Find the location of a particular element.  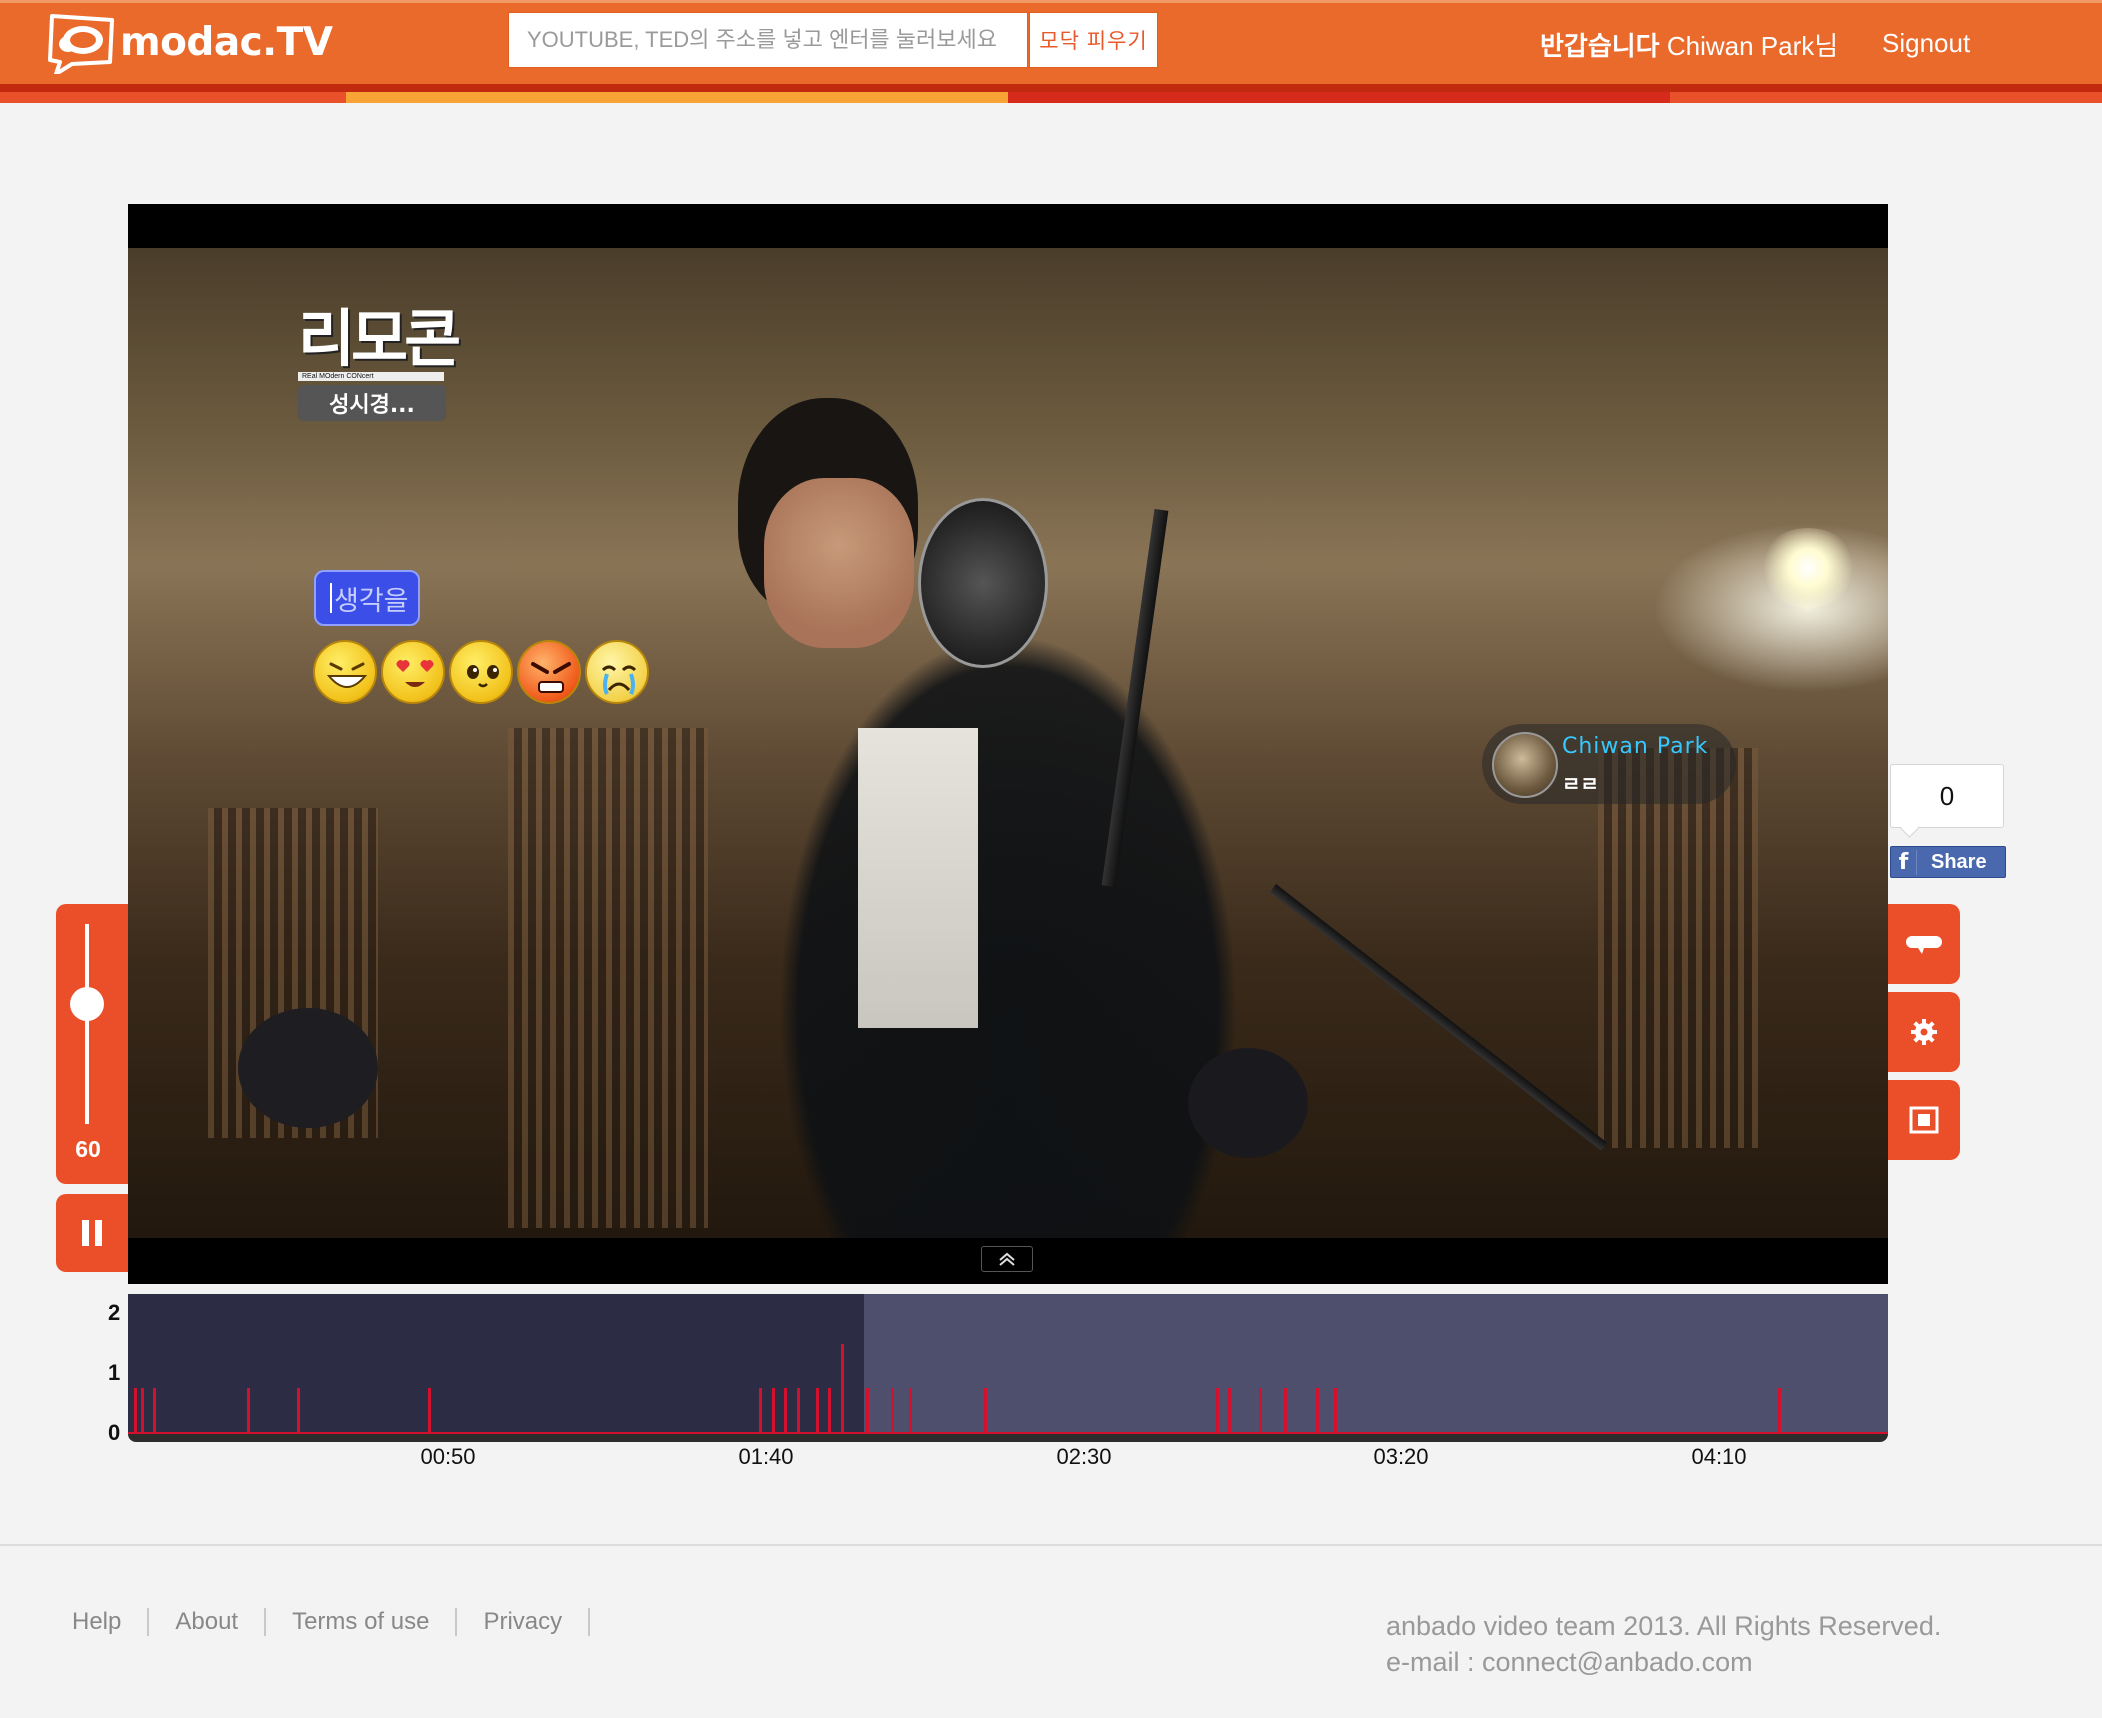

y-tick-label: 0 is located at coordinates (114, 1432).